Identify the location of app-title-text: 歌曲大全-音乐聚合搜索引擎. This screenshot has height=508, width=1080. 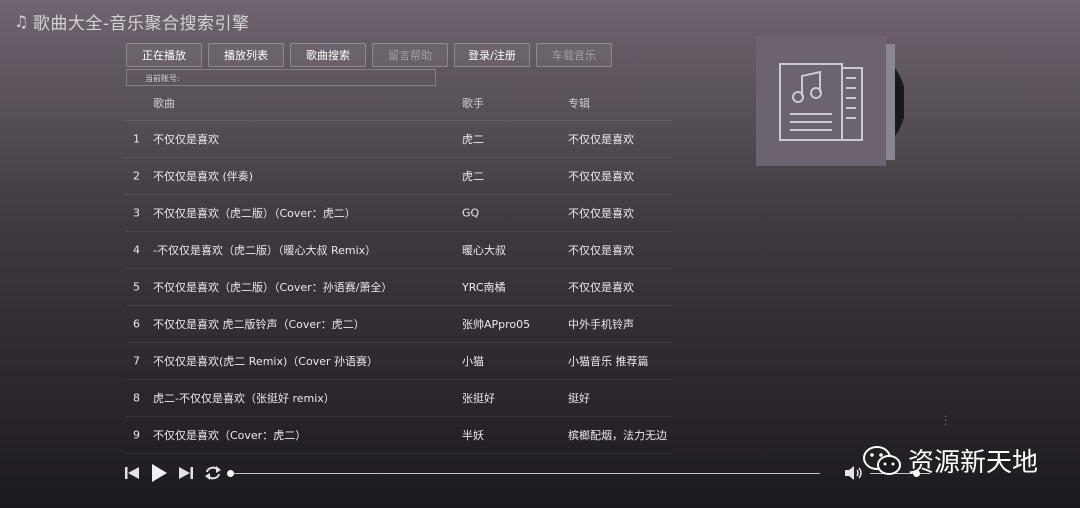
(141, 24).